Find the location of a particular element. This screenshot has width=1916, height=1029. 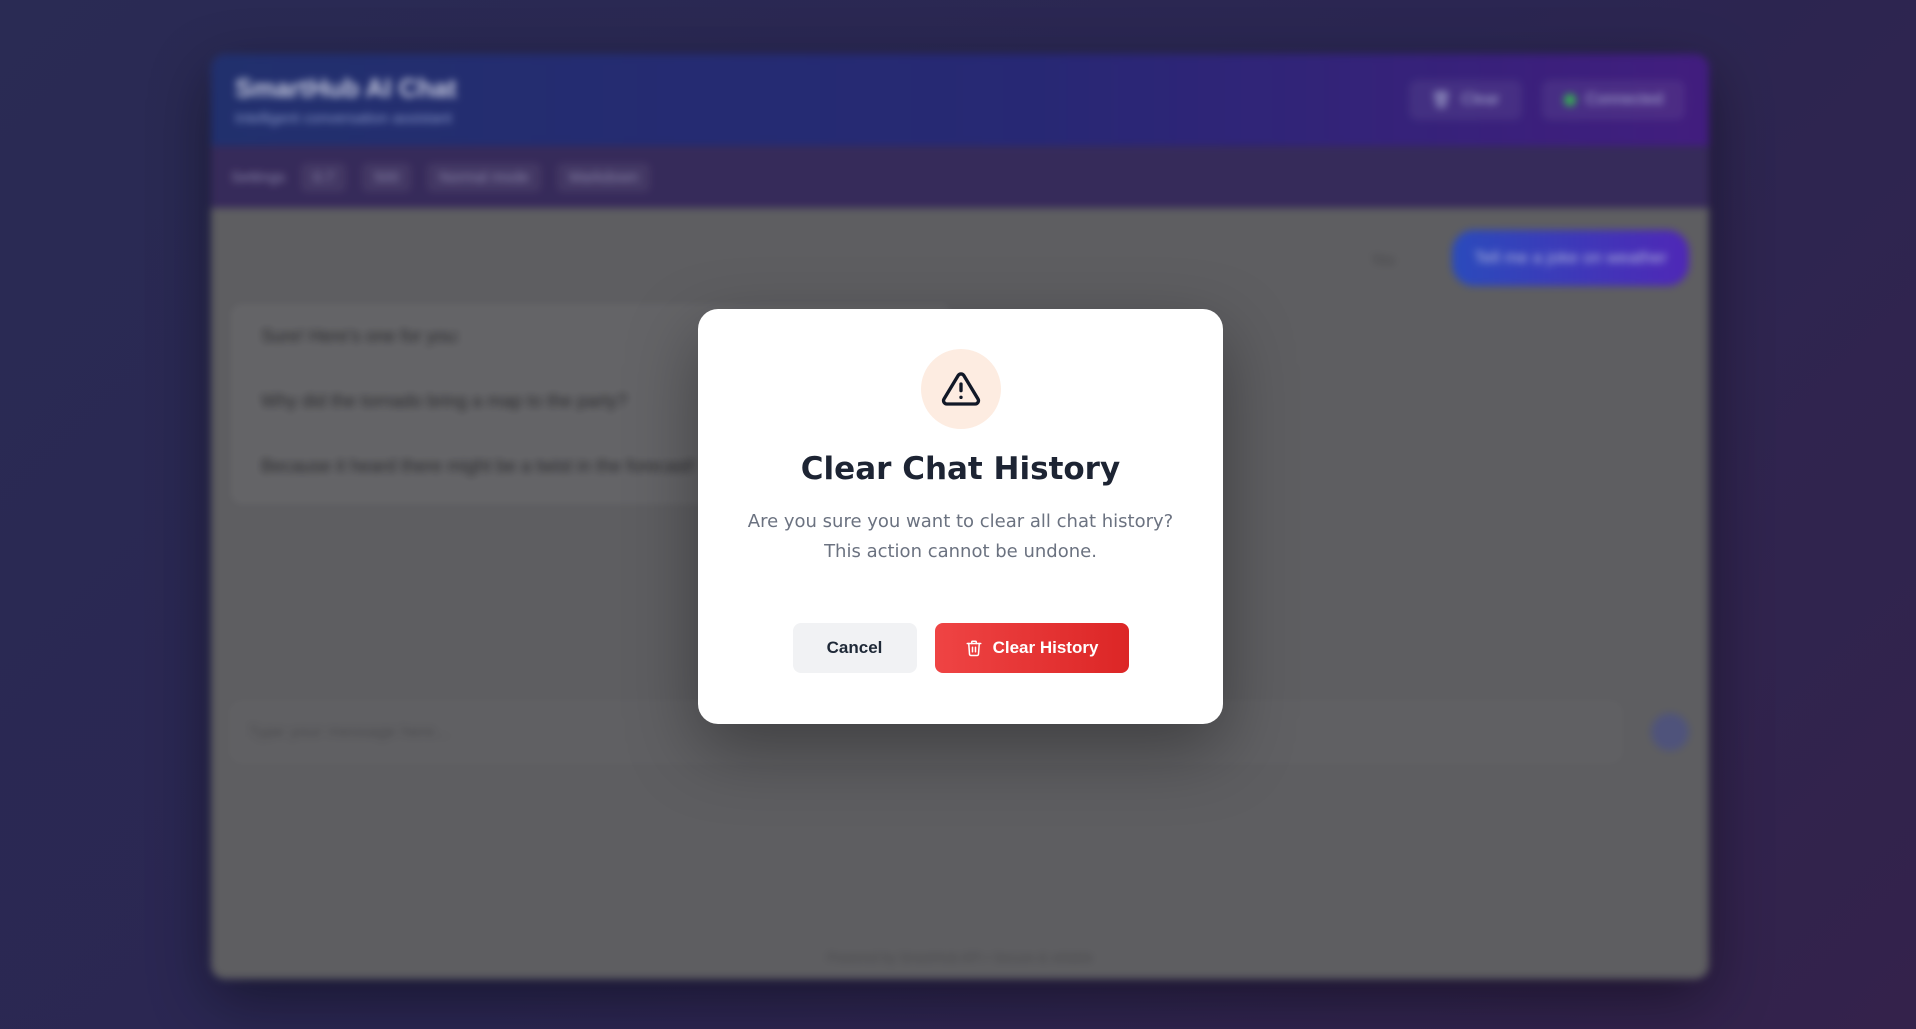

warning-triangle-icon is located at coordinates (960, 389).